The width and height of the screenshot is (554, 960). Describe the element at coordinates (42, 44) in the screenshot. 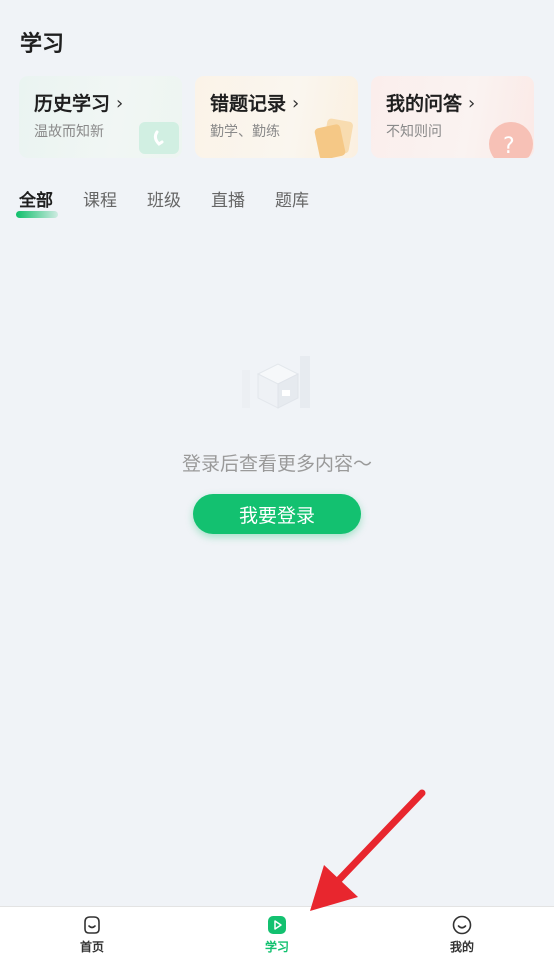

I see `page-title: 学习` at that location.